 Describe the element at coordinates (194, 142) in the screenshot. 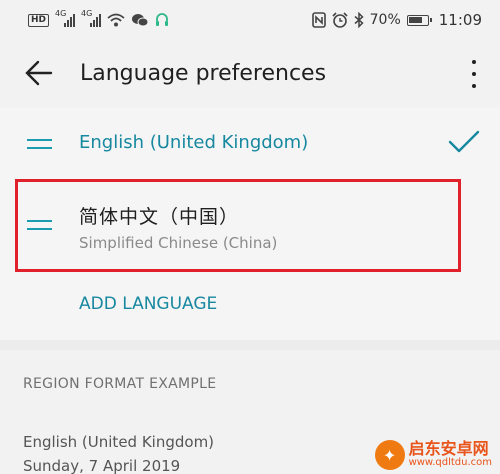

I see `language-label: English (United Kingdom)` at that location.